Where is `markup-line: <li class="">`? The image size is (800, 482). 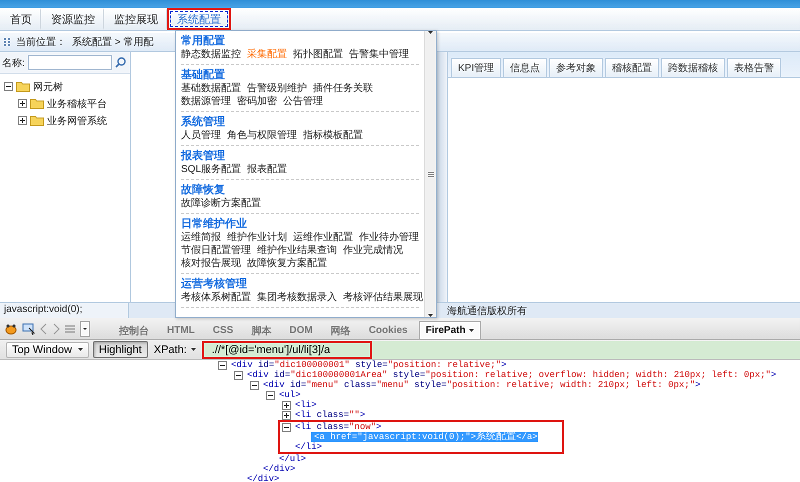 markup-line: <li class=""> is located at coordinates (330, 415).